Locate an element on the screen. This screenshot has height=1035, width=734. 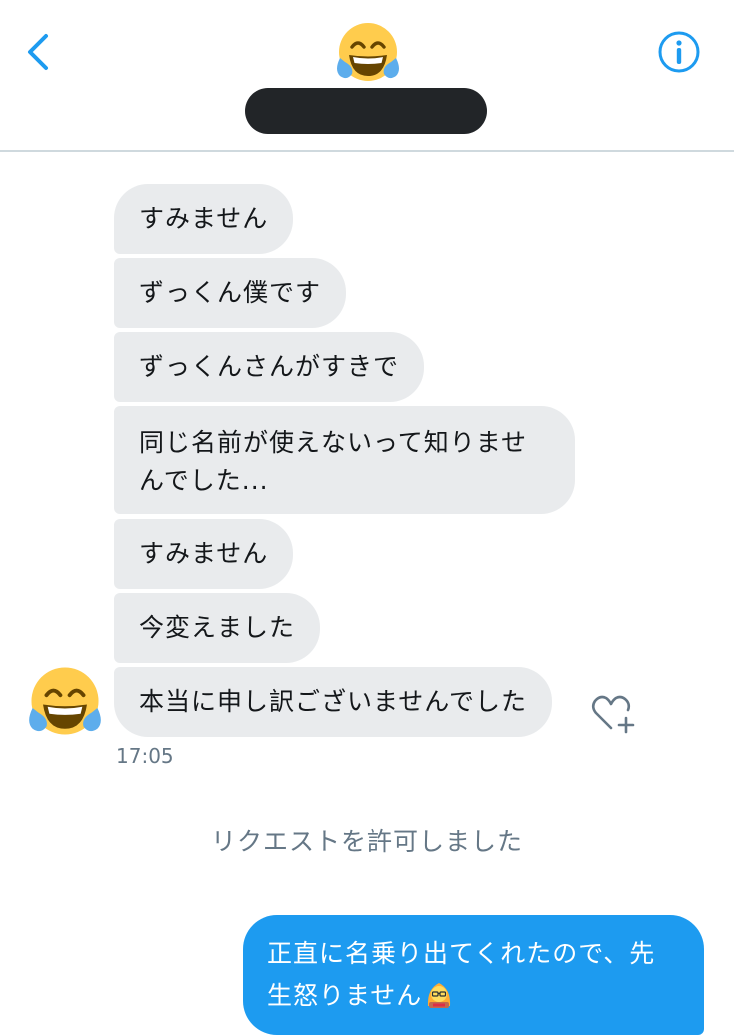
incoming-message: ずっくんさんがすきで is located at coordinates (269, 367).